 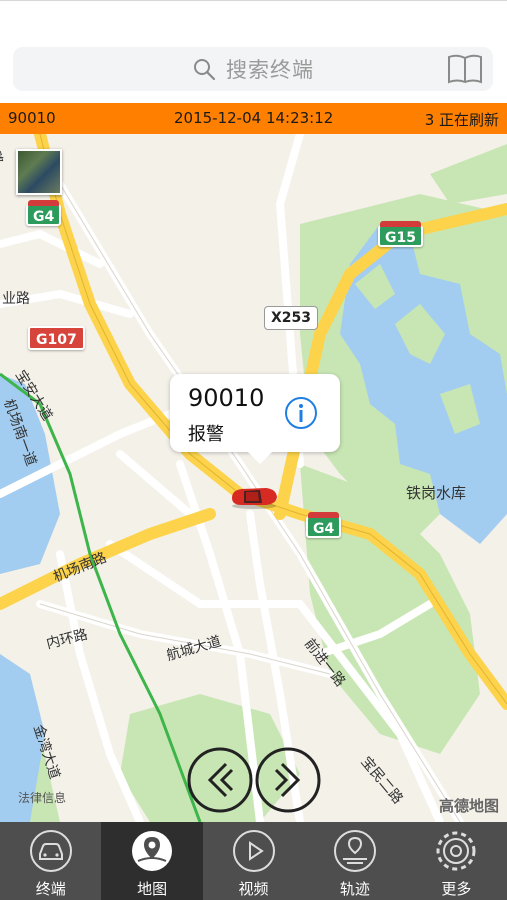 I want to click on search-placeholder: 搜索终端, so click(x=270, y=70).